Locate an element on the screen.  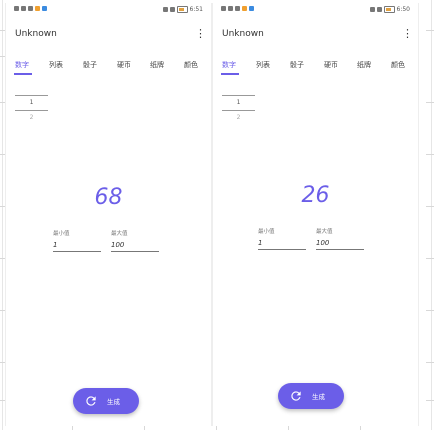
status-time: 6:50 is located at coordinates (403, 9).